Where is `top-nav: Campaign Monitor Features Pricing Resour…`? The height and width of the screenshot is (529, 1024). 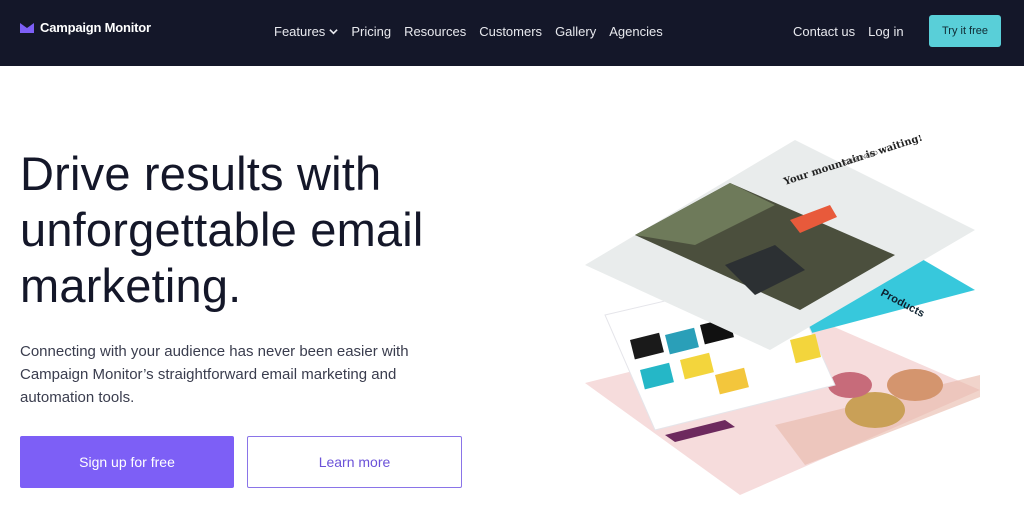 top-nav: Campaign Monitor Features Pricing Resour… is located at coordinates (512, 33).